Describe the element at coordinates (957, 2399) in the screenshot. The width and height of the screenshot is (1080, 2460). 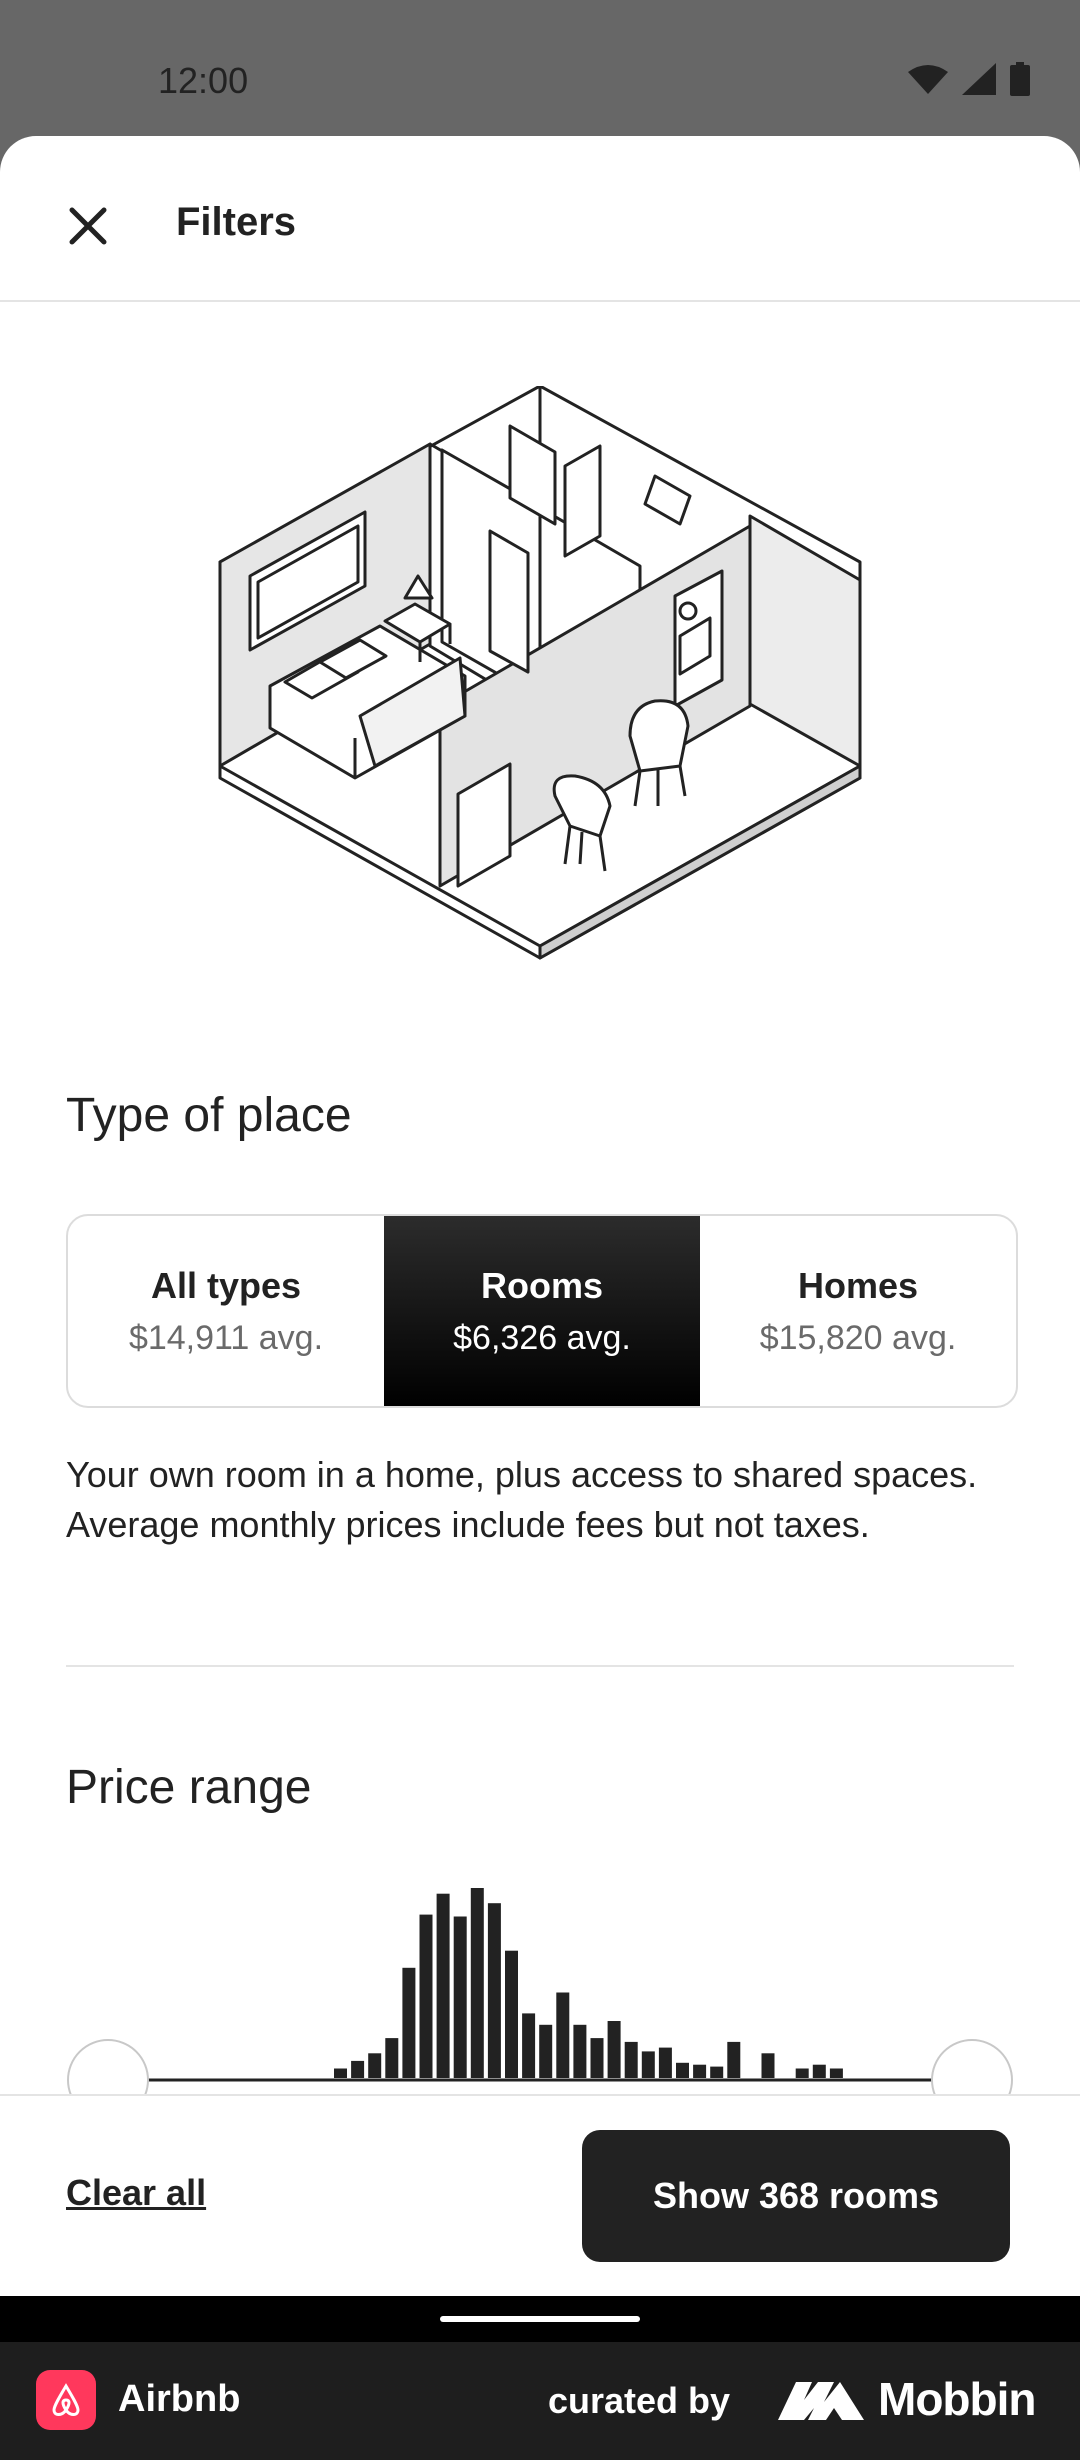
I see `mobbin-brand: Mobbin` at that location.